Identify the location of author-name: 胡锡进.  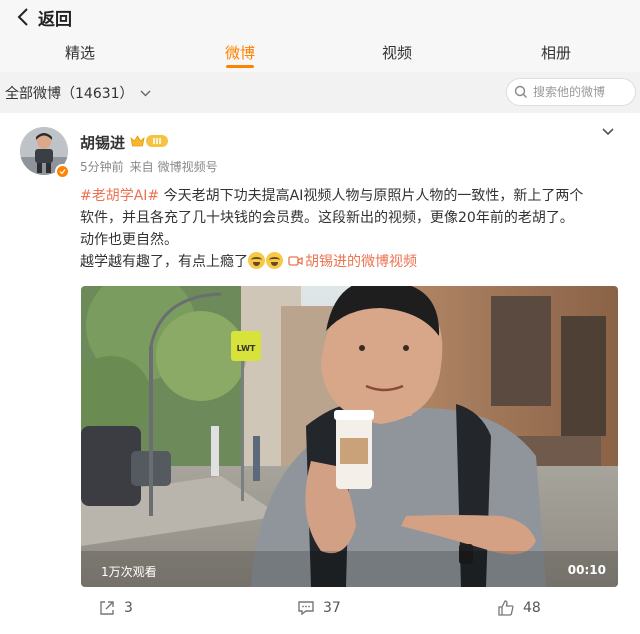
(102, 142).